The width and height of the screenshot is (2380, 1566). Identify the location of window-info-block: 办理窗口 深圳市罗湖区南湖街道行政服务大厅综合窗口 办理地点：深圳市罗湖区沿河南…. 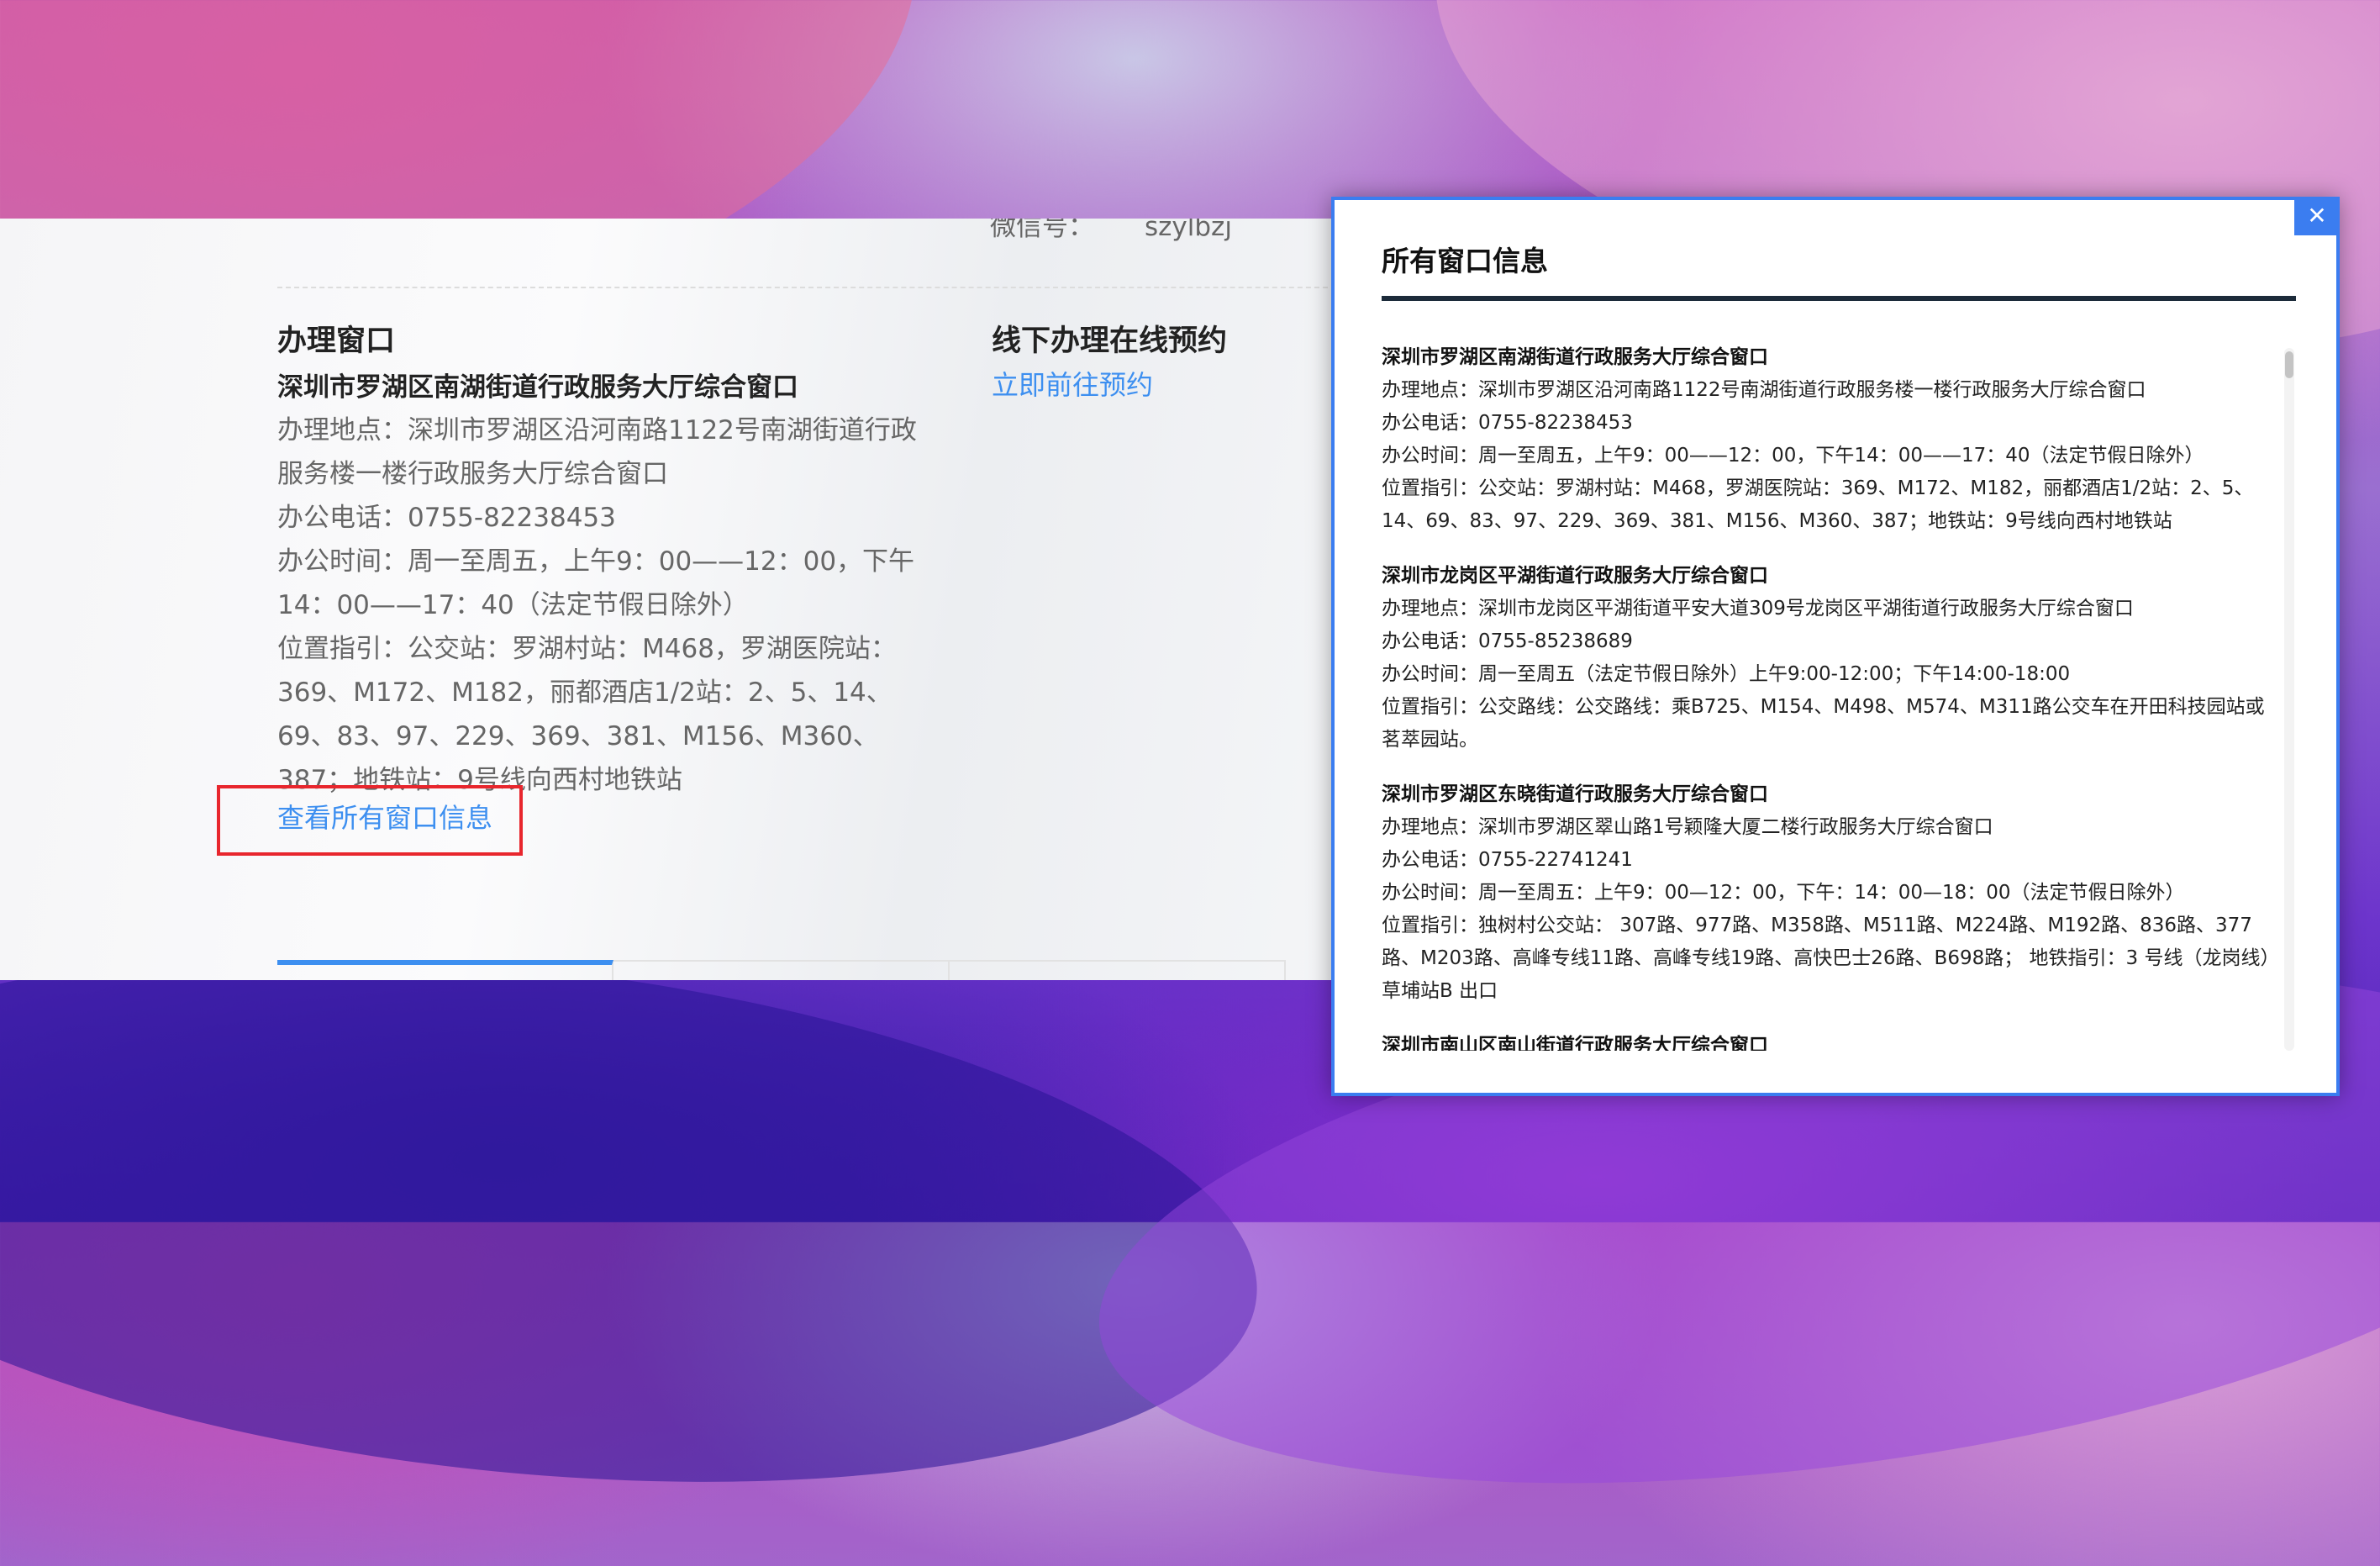
(605, 560).